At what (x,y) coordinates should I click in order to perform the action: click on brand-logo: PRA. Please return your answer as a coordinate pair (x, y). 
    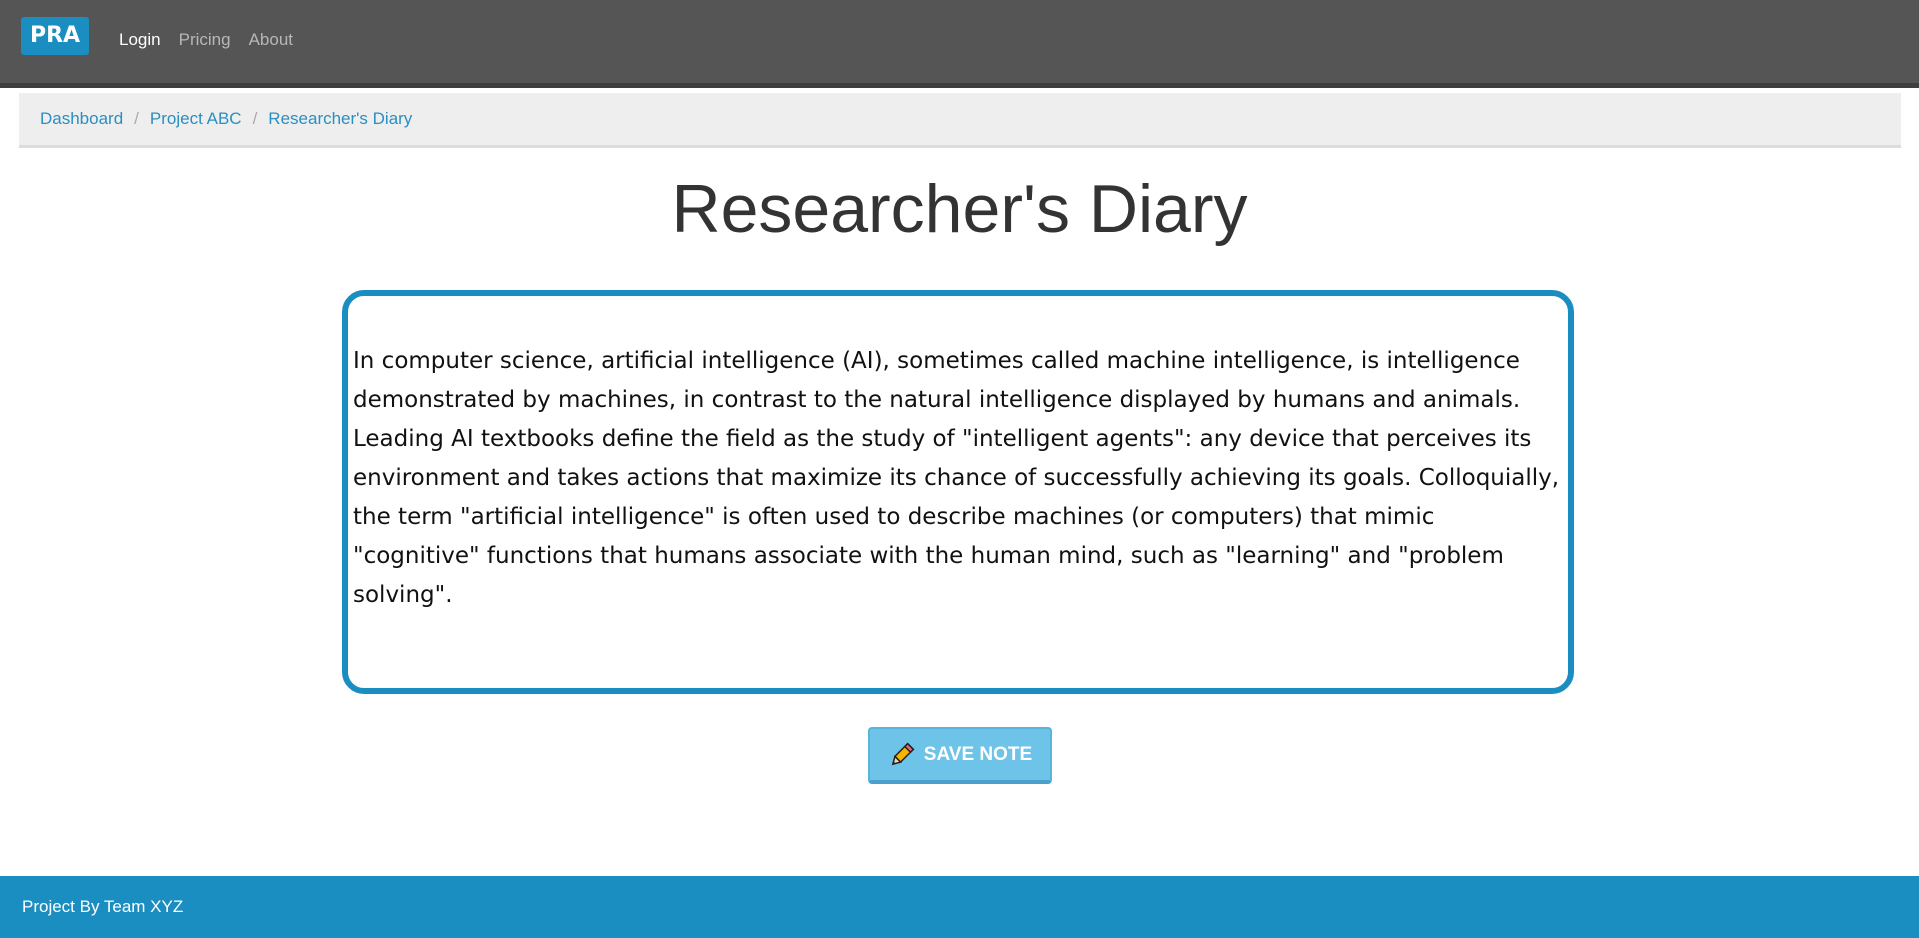
    Looking at the image, I should click on (55, 36).